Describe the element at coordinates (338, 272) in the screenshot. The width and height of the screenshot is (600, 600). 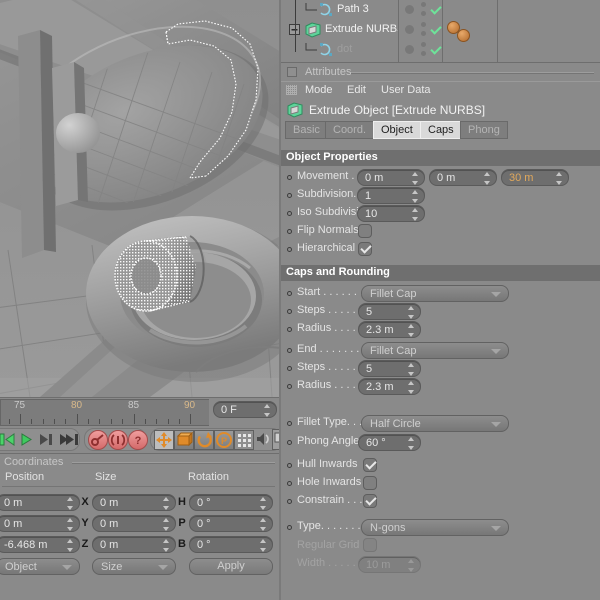
I see `section-title-caps-and-rounding: Caps and Rounding` at that location.